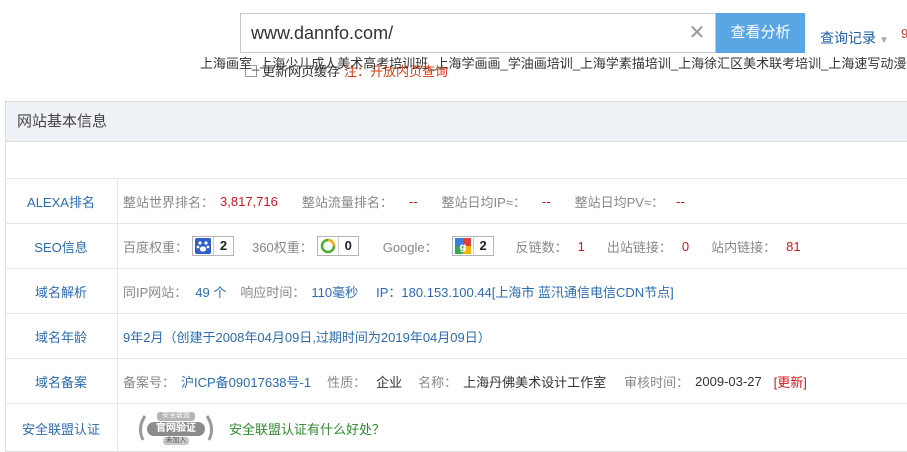 The image size is (907, 452). I want to click on baidu-weight-value: 2, so click(223, 246).